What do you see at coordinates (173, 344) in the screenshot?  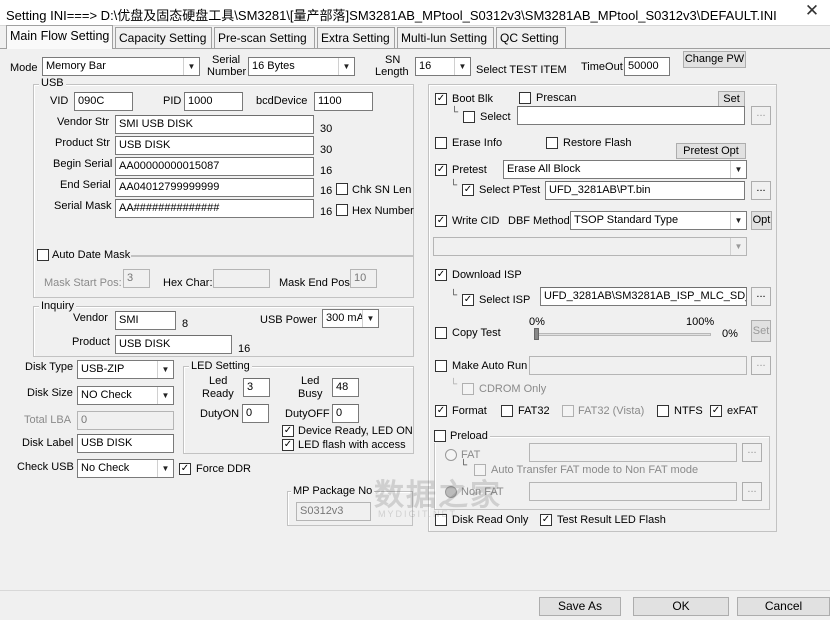 I see `inquiry-product-input: USB DISK` at bounding box center [173, 344].